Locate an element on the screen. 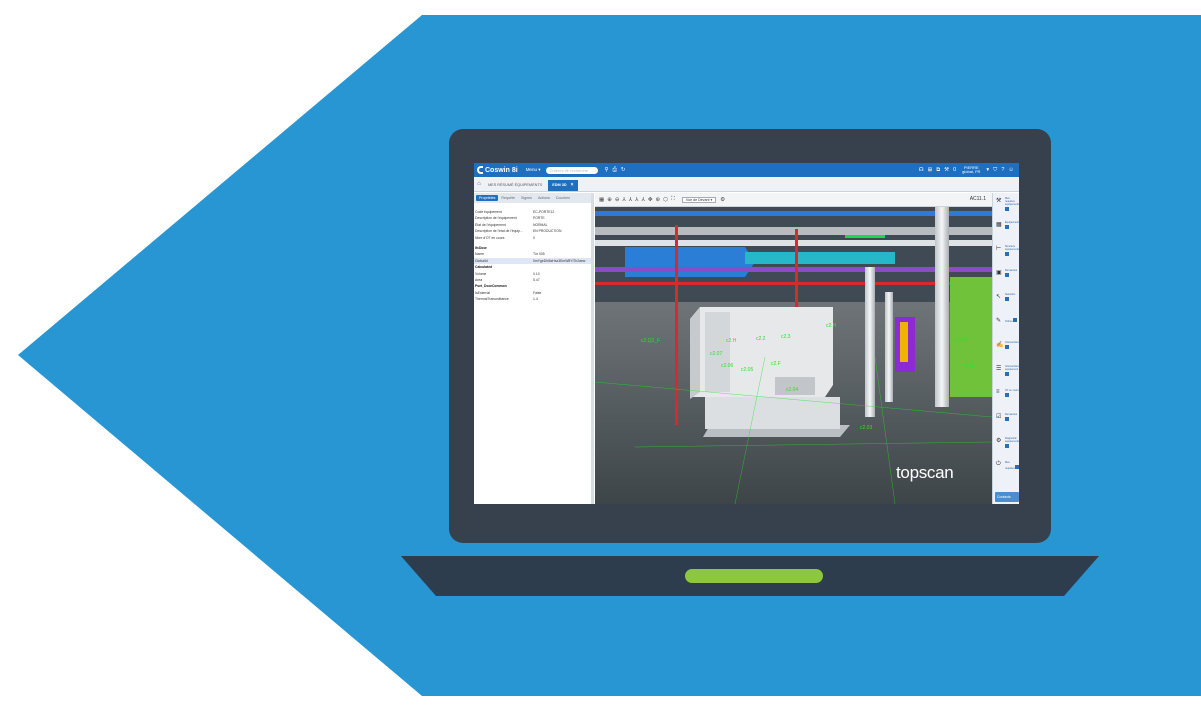 The width and height of the screenshot is (1201, 711). shortcut-item: ✎ Ordres is located at coordinates (1007, 320).